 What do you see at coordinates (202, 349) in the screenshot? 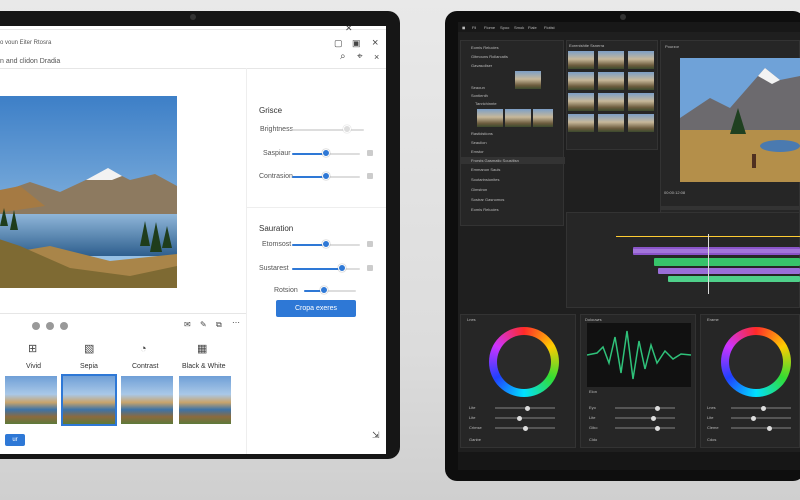
I see `bw-icon: ▦` at bounding box center [202, 349].